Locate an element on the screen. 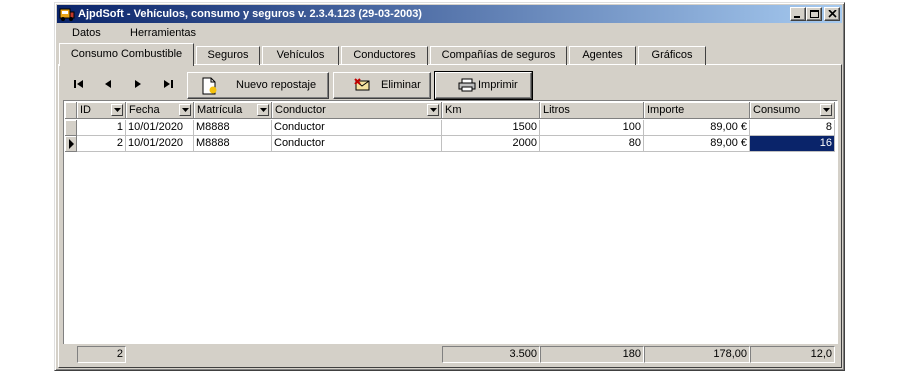  new-document-icon is located at coordinates (209, 86).